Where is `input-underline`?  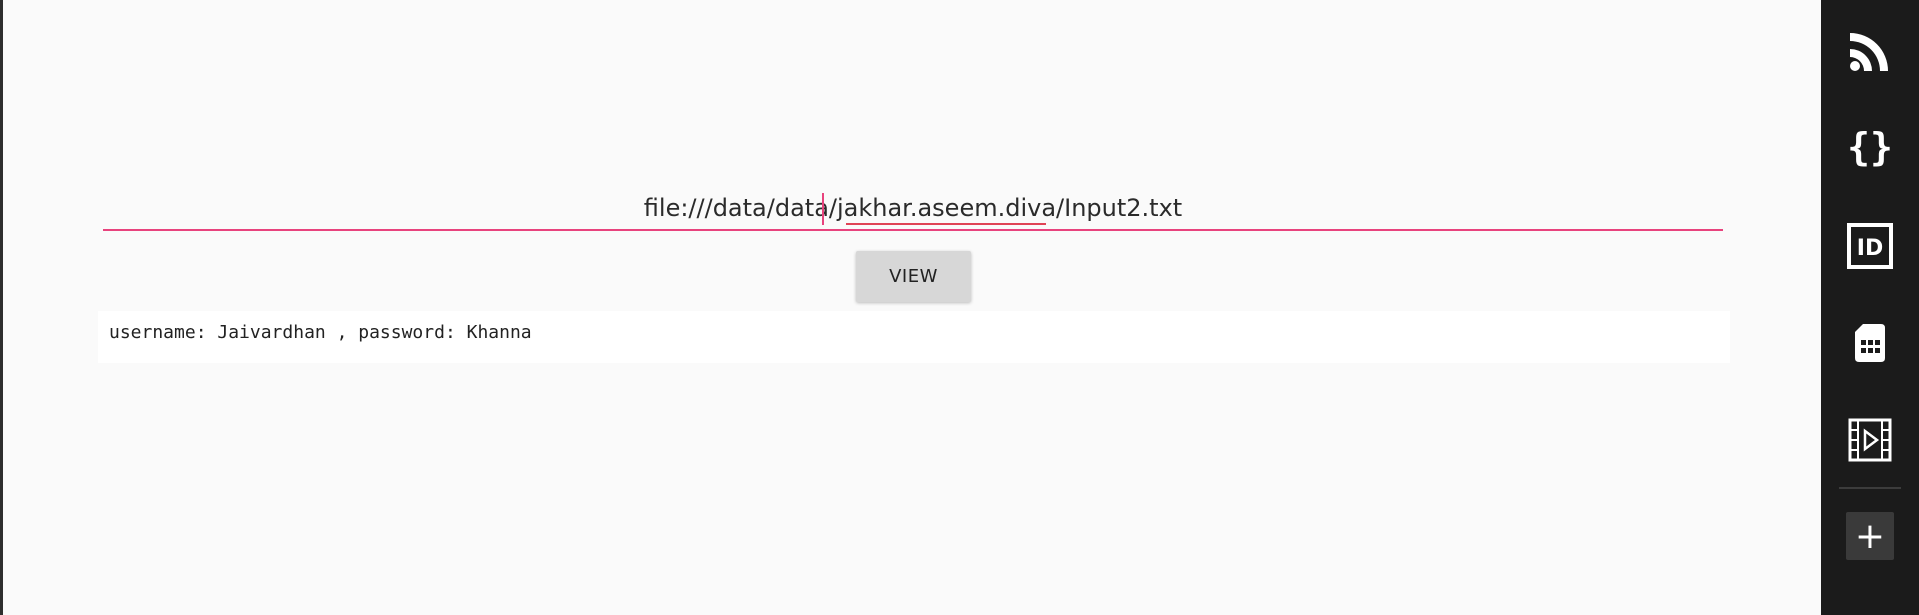 input-underline is located at coordinates (913, 230).